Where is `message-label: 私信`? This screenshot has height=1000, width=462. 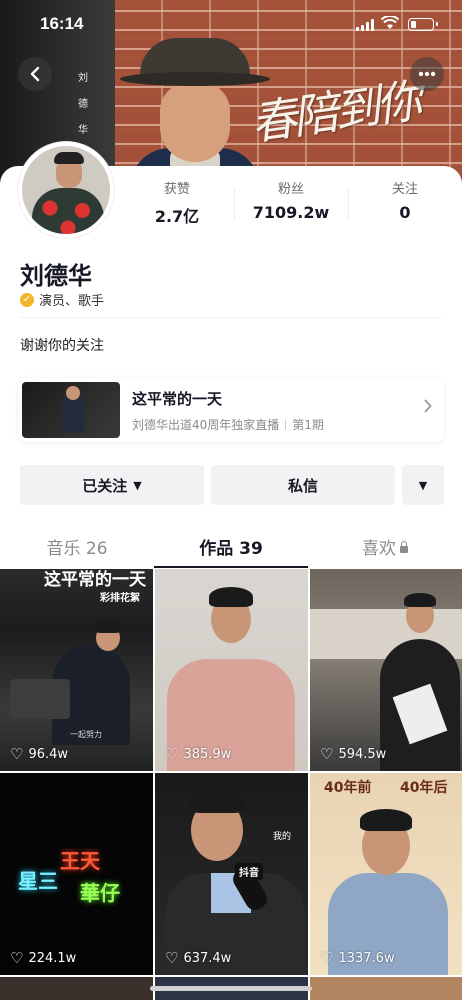 message-label: 私信 is located at coordinates (302, 485).